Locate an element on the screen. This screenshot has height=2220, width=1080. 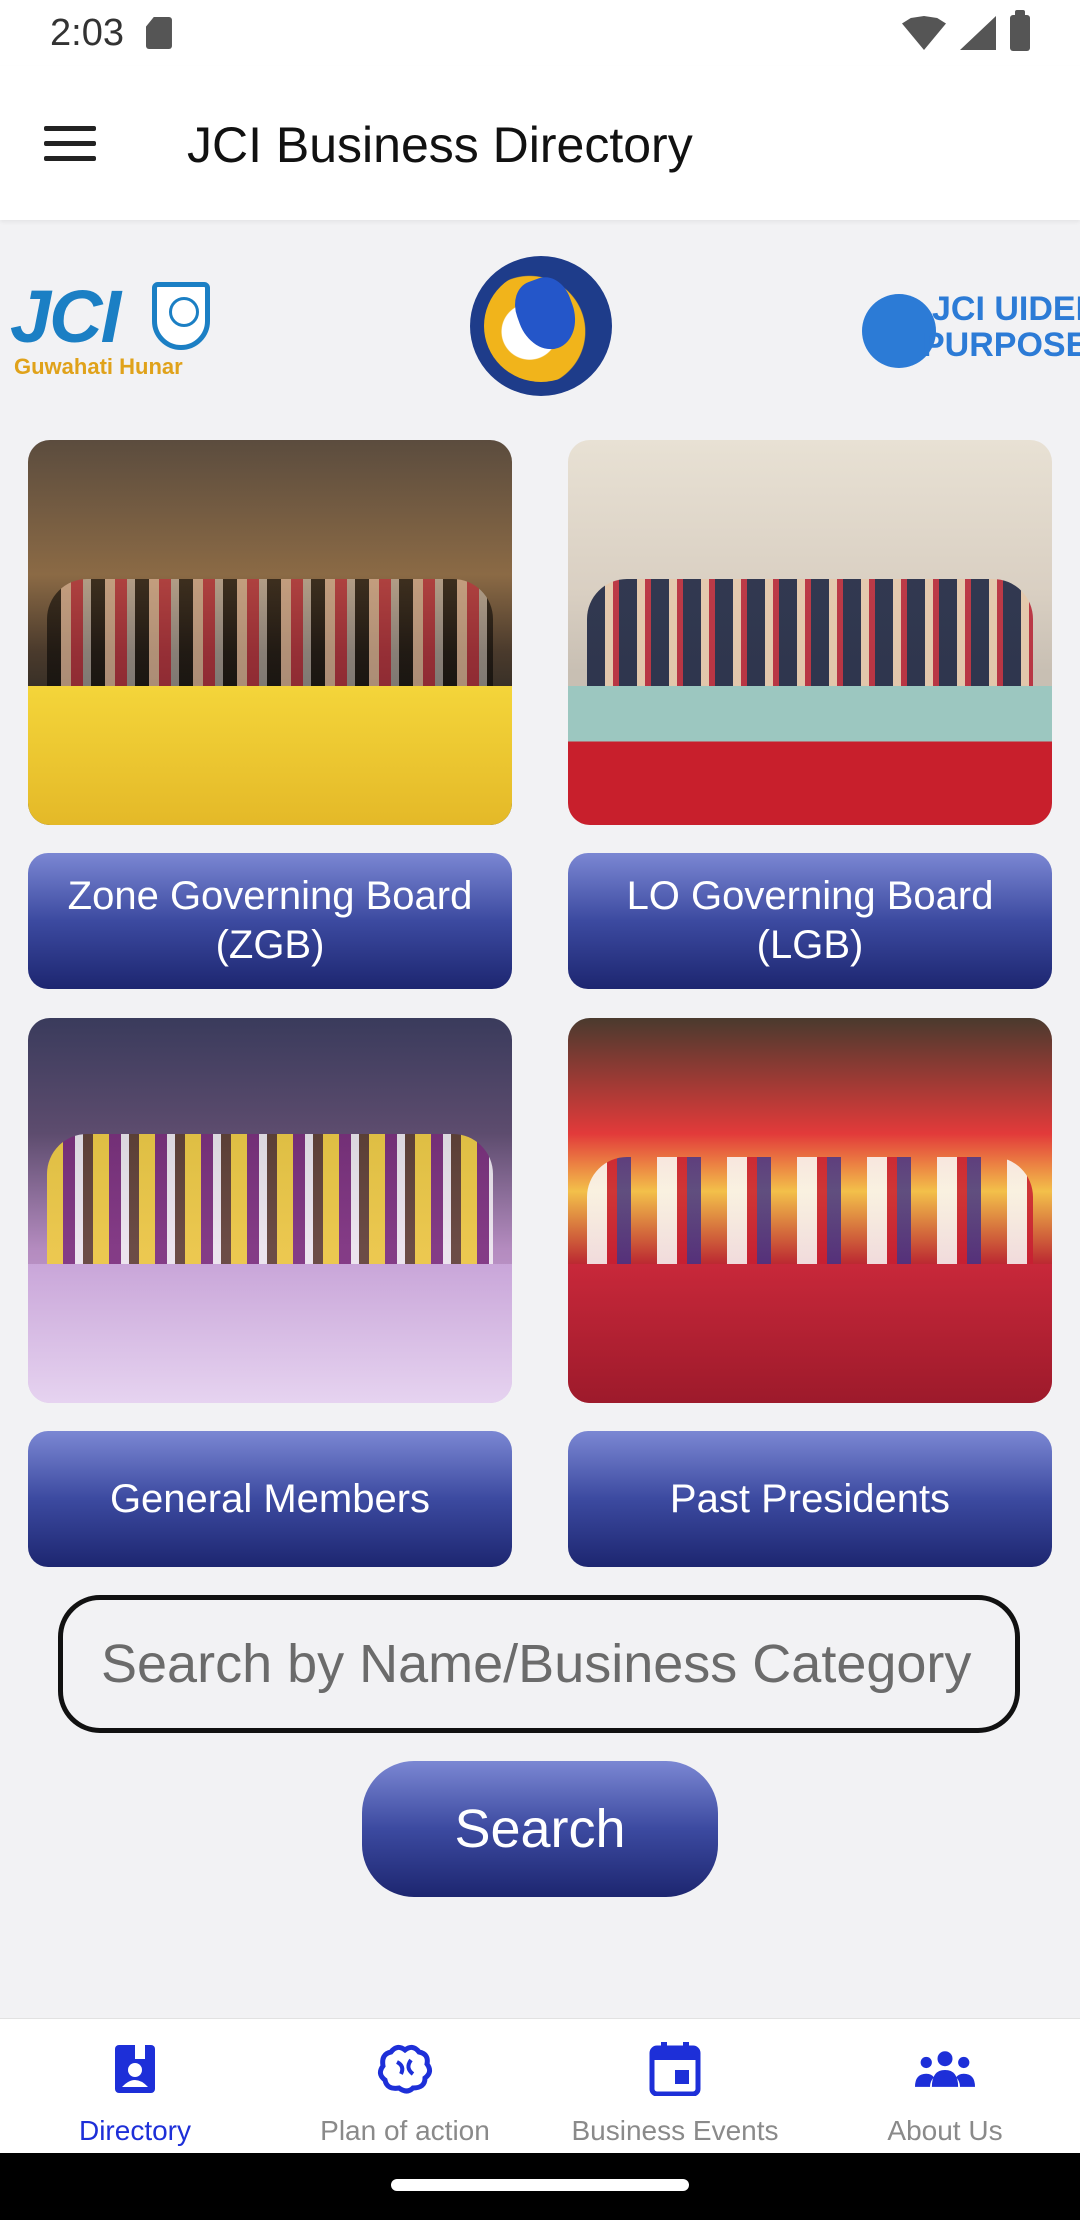
jci-logo-word: JCI is located at coordinates (65, 316).